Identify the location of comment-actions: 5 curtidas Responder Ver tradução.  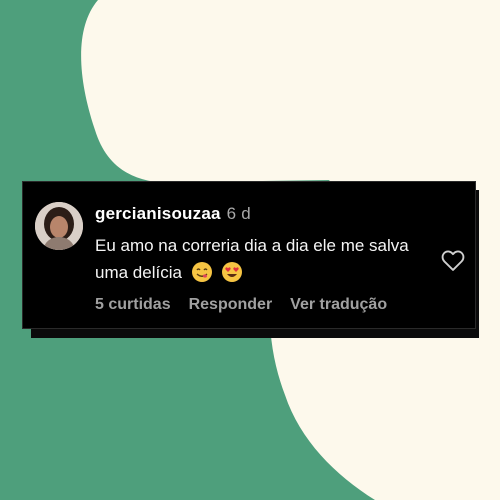
(250, 305).